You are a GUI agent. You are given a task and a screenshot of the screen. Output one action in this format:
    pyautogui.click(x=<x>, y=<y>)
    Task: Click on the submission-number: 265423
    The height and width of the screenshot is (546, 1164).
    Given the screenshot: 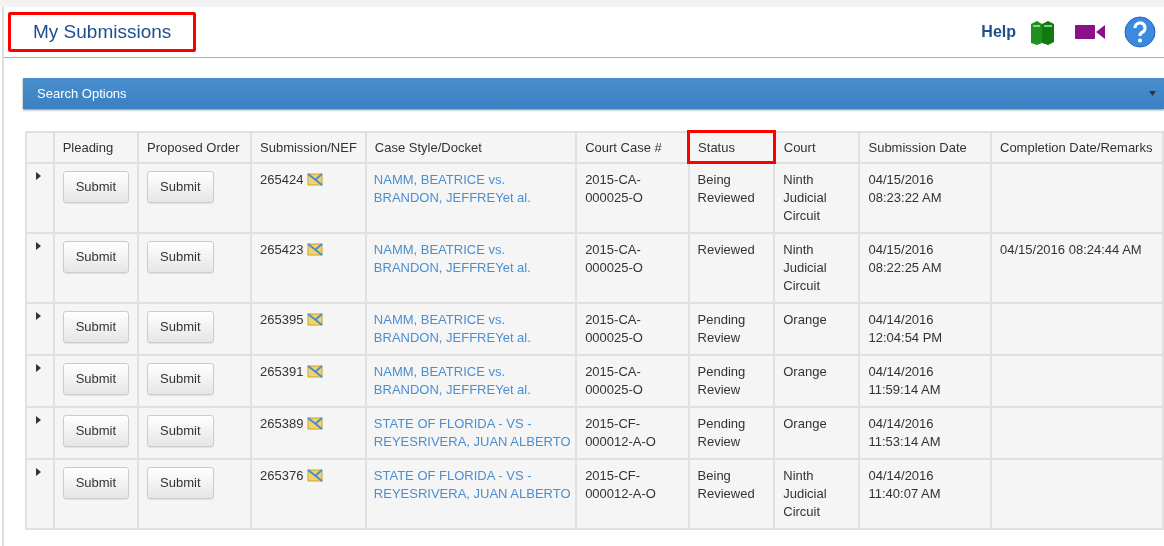 What is the action you would take?
    pyautogui.click(x=282, y=249)
    